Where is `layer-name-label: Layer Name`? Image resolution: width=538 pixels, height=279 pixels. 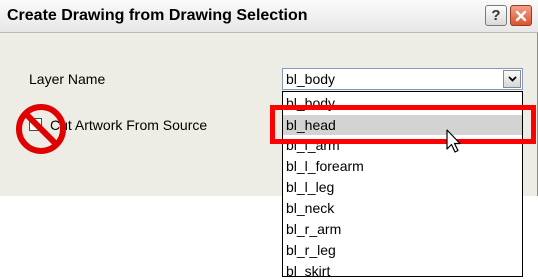 layer-name-label: Layer Name is located at coordinates (67, 79).